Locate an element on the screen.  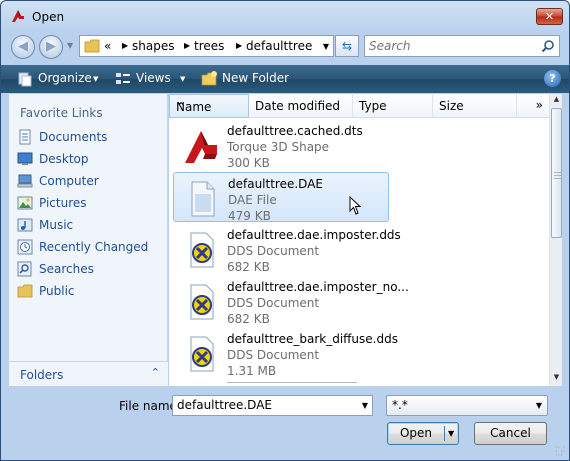
more-columns-button: » is located at coordinates (539, 105).